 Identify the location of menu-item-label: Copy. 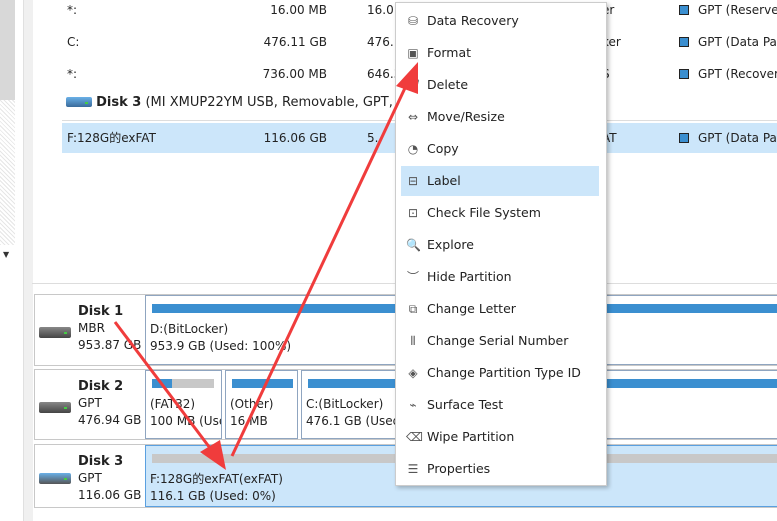
(443, 148).